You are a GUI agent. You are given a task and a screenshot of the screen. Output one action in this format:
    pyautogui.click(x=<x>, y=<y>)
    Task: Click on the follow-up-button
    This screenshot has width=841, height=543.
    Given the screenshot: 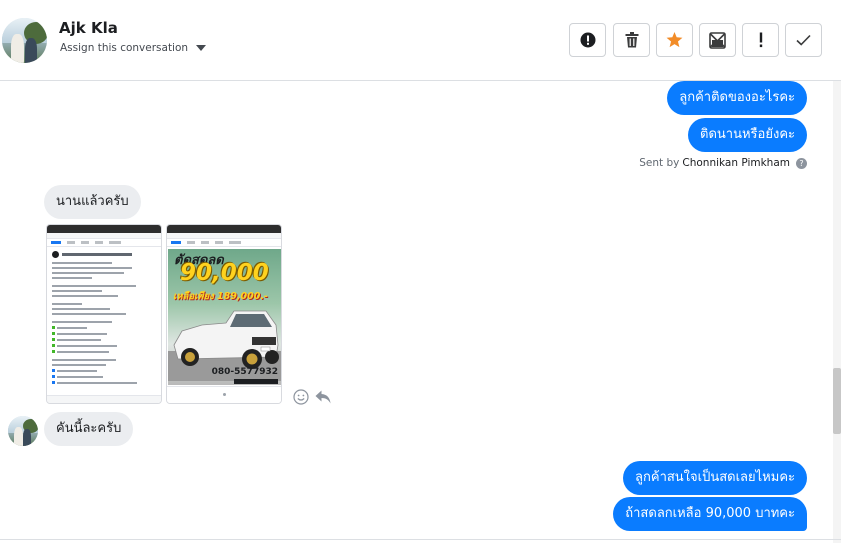 What is the action you would take?
    pyautogui.click(x=760, y=40)
    